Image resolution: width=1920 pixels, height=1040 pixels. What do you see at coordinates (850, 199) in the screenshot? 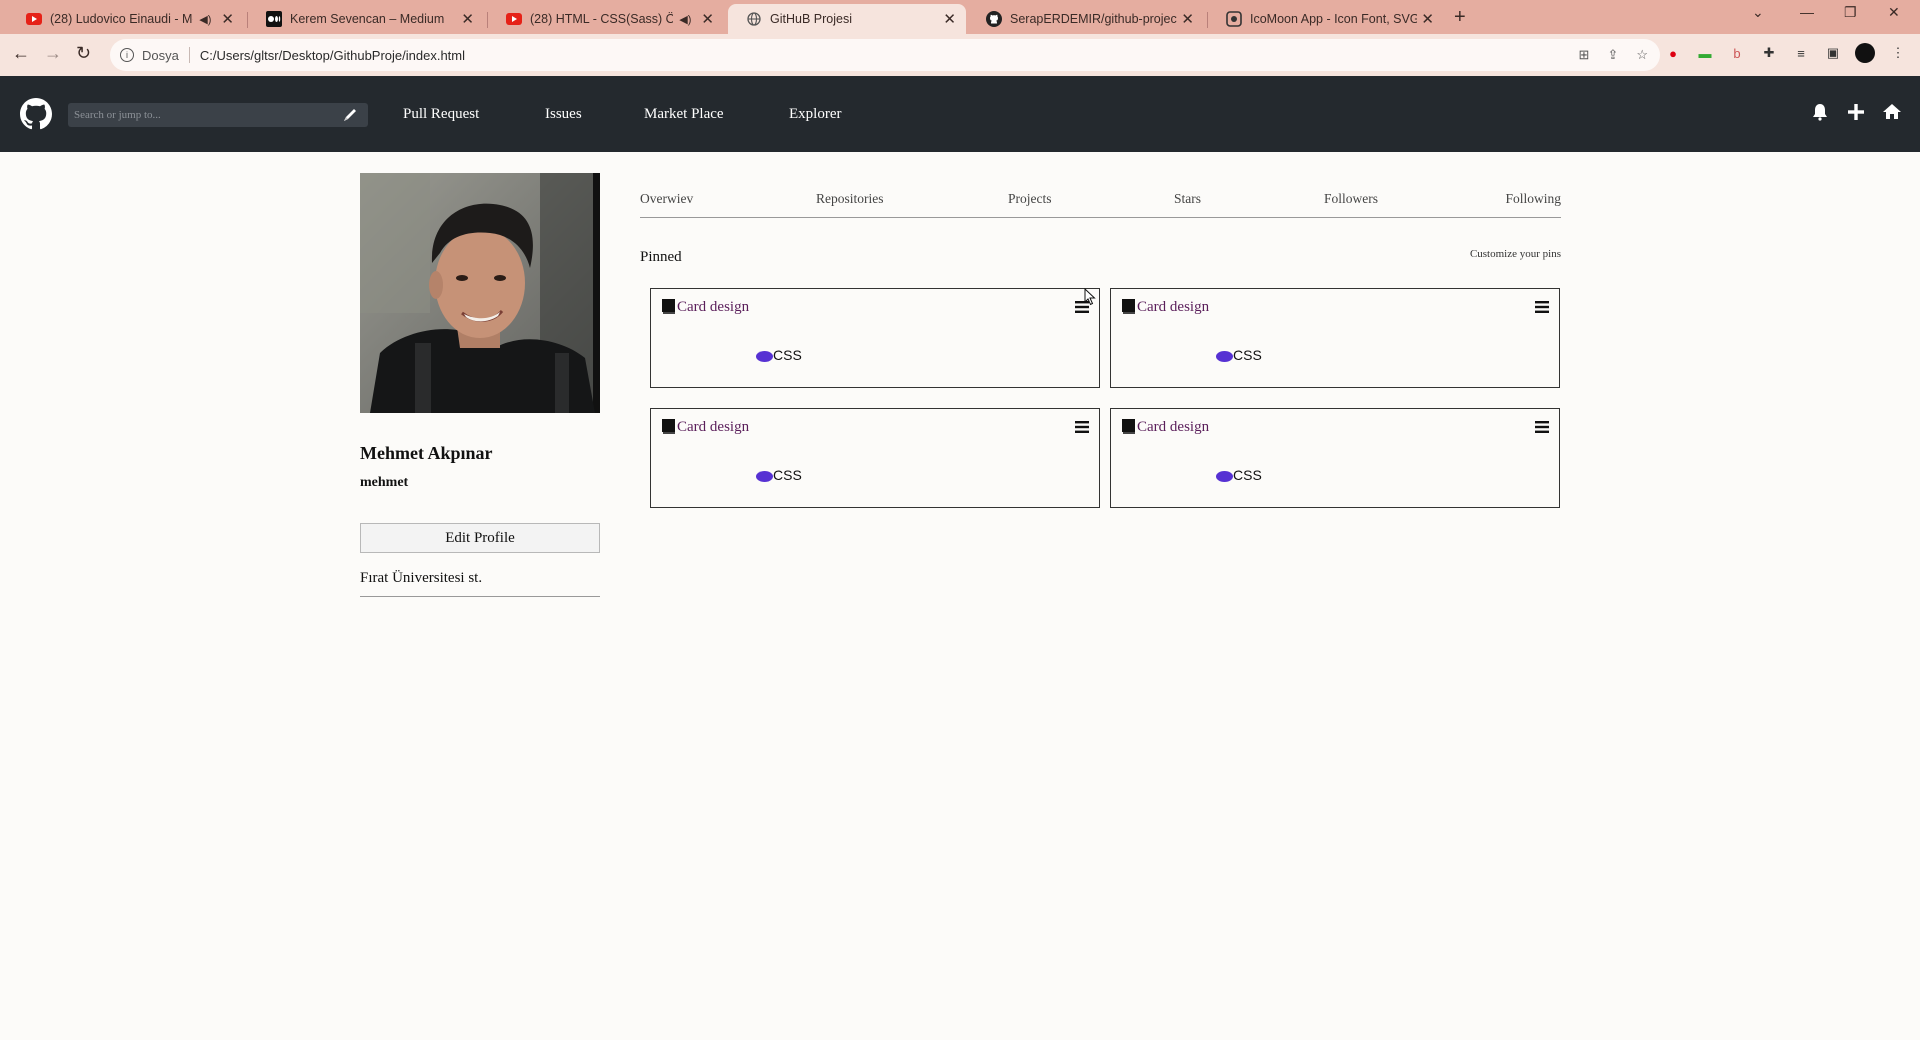
I see `tab-repositories: Repositories` at bounding box center [850, 199].